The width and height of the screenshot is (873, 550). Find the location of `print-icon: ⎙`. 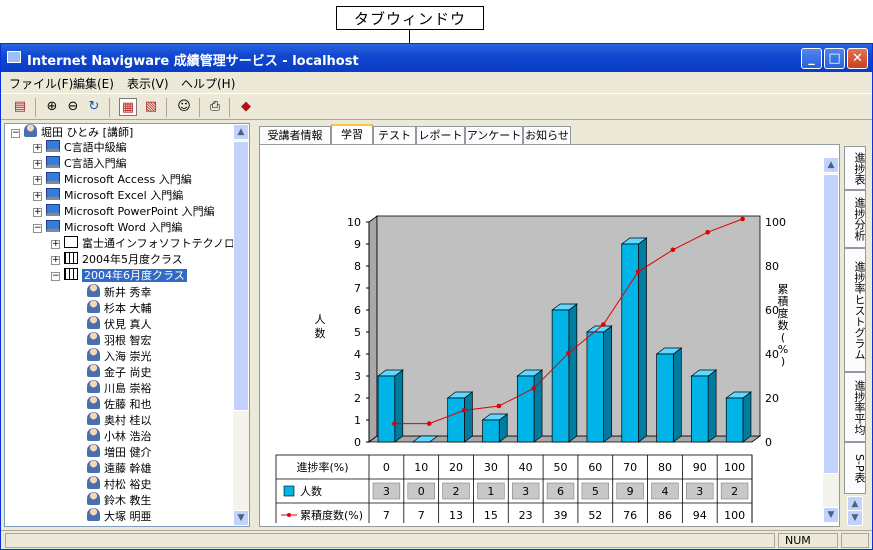

print-icon: ⎙ is located at coordinates (215, 107).